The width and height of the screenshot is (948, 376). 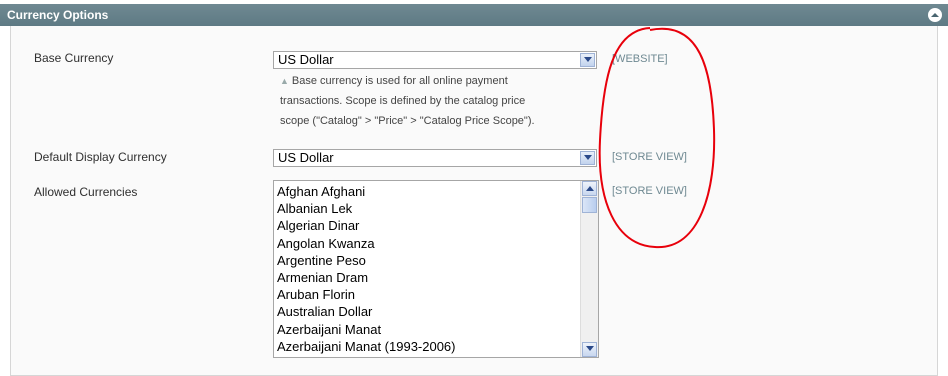 I want to click on scroll-thumb, so click(x=589, y=205).